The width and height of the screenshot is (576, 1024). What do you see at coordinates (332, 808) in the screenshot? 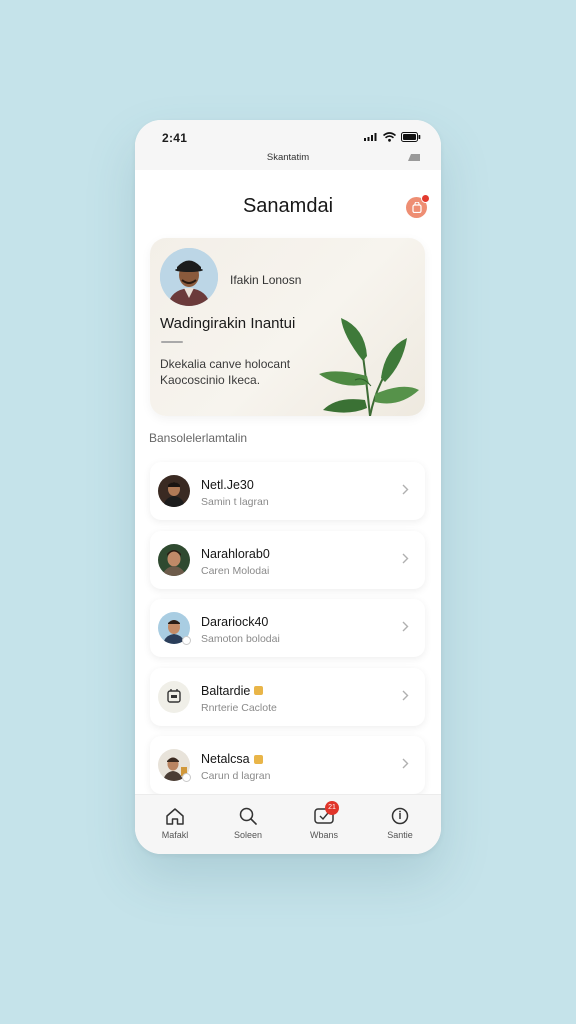
I see `message-count-badge: 21` at bounding box center [332, 808].